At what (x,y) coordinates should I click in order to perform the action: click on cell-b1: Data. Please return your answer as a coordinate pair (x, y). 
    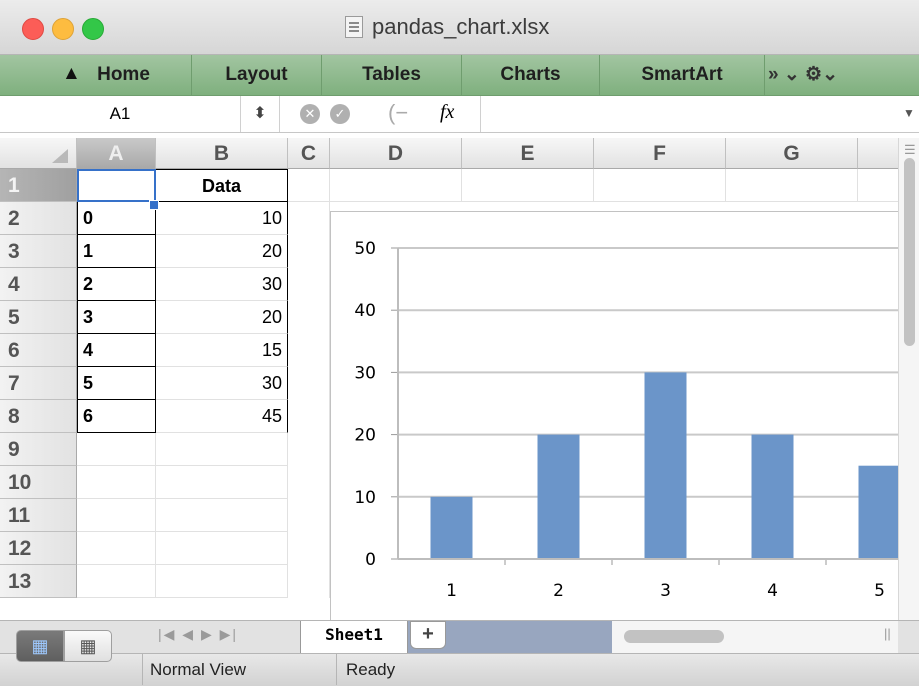
    Looking at the image, I should click on (222, 185).